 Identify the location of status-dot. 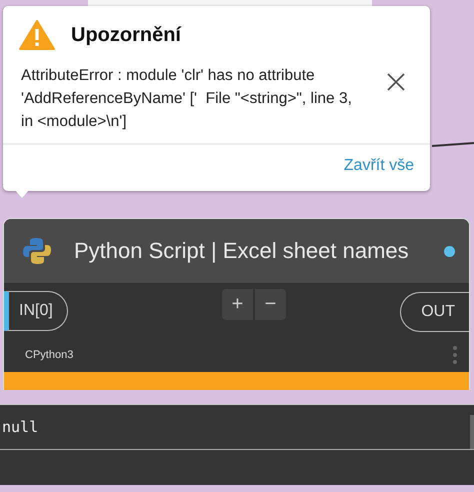
(449, 251).